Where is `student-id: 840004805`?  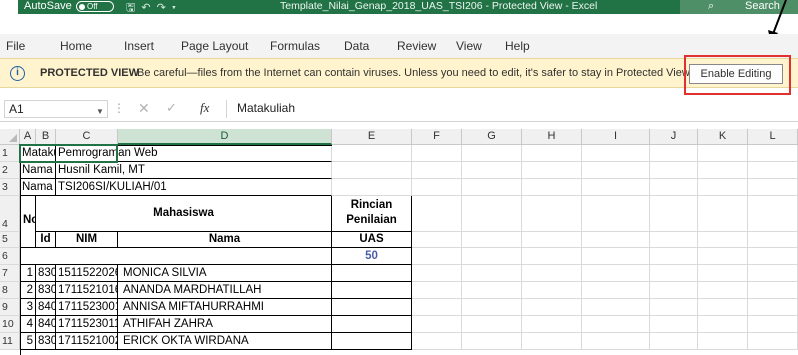 student-id: 840004805 is located at coordinates (46, 324).